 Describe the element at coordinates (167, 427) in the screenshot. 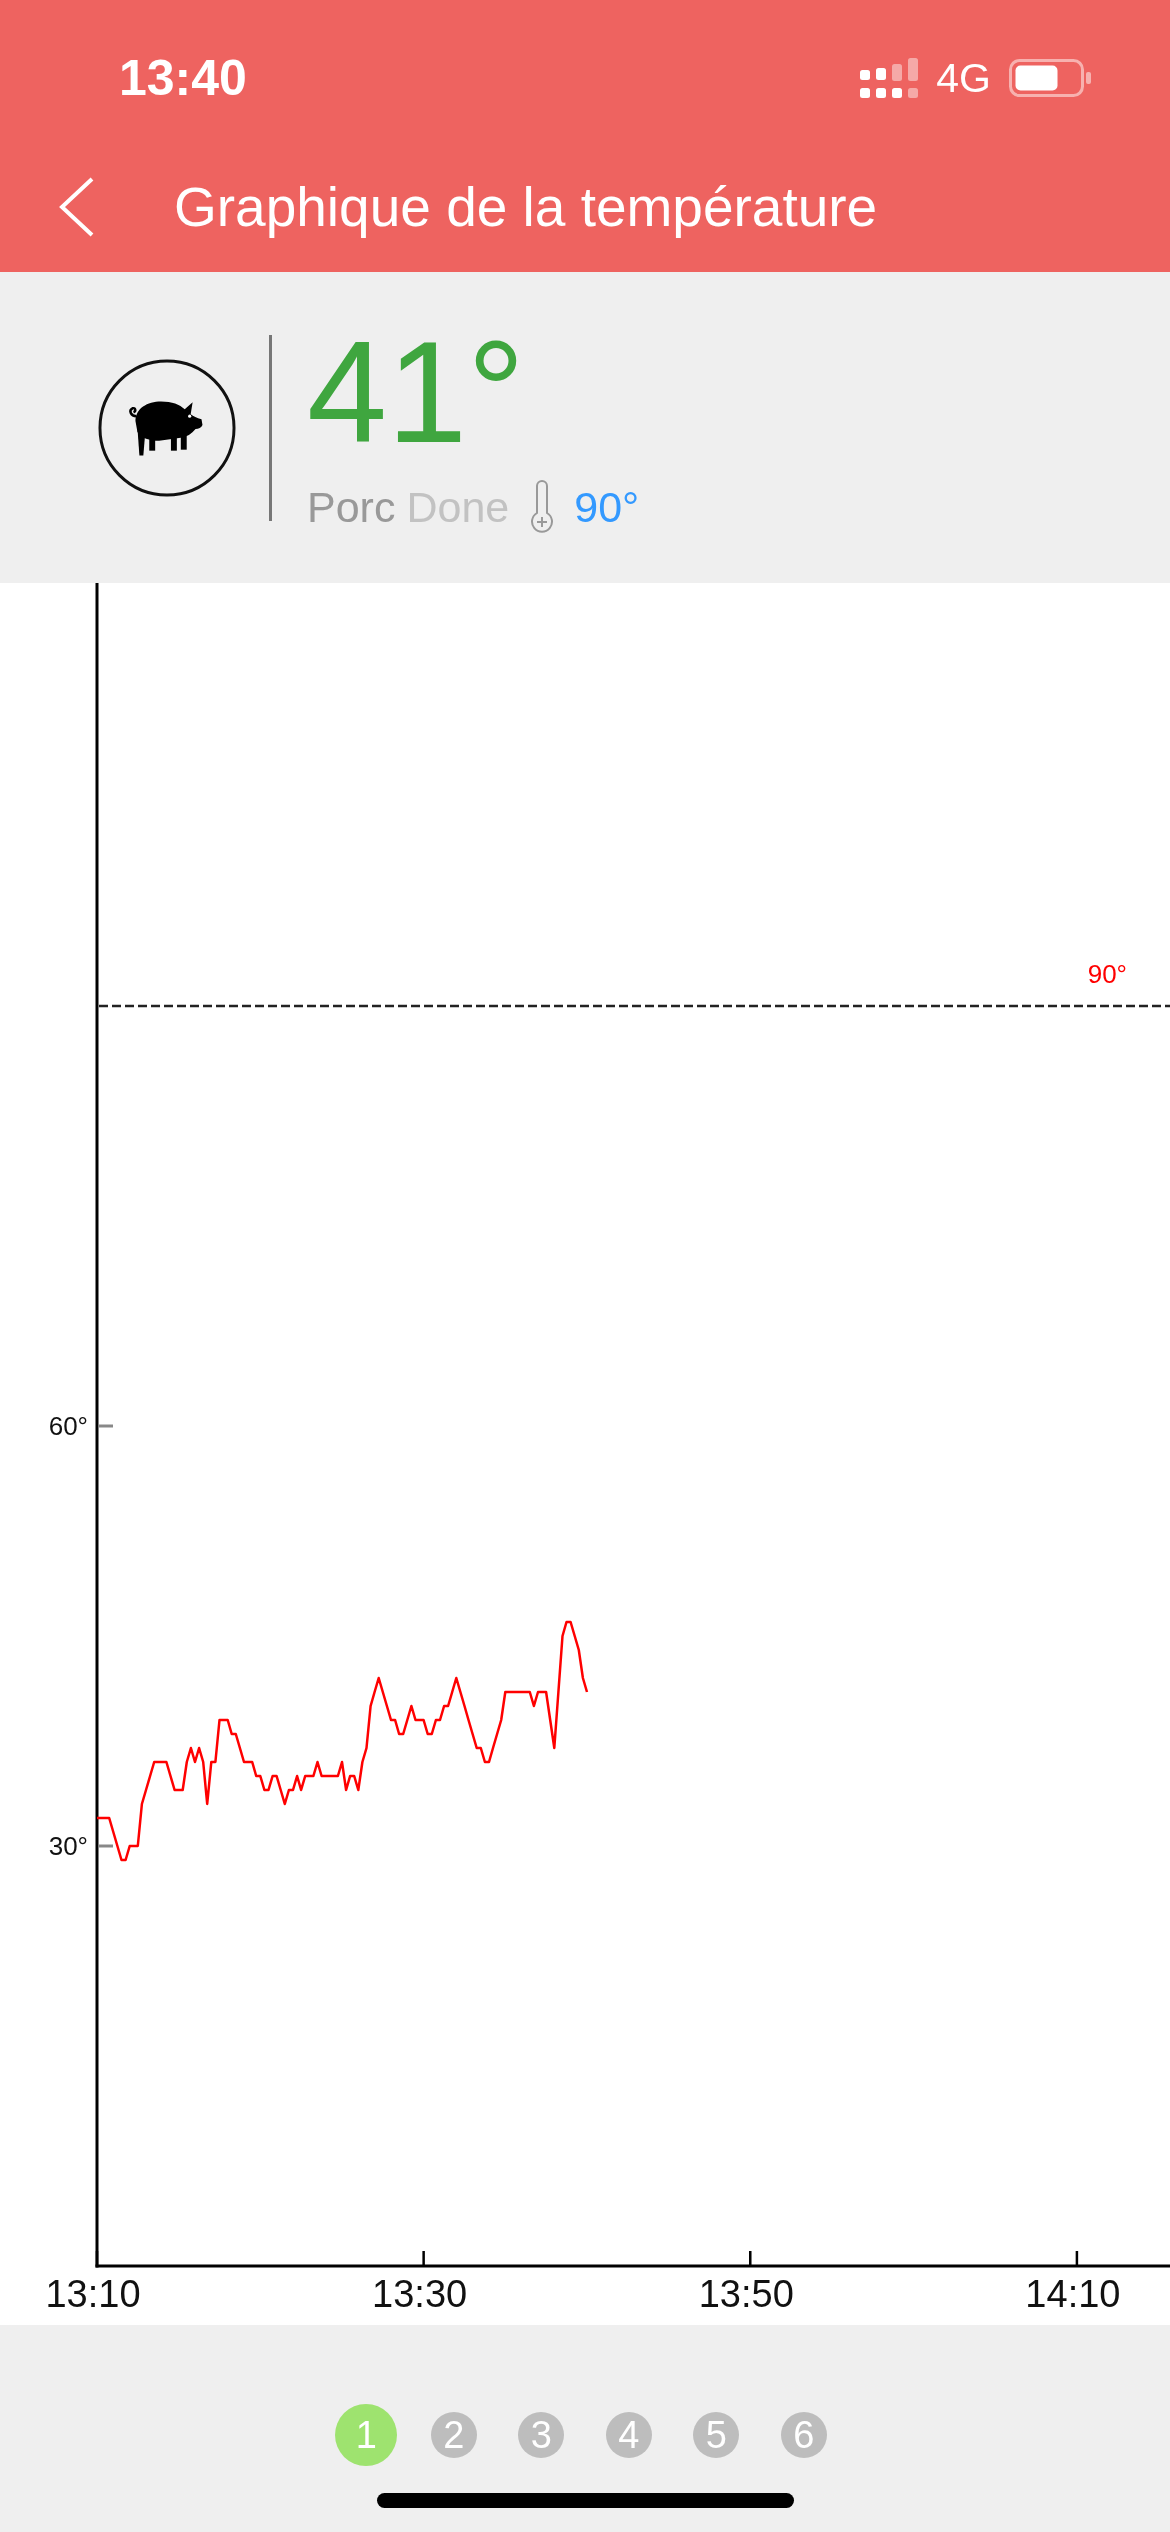

I see `pig-icon` at that location.